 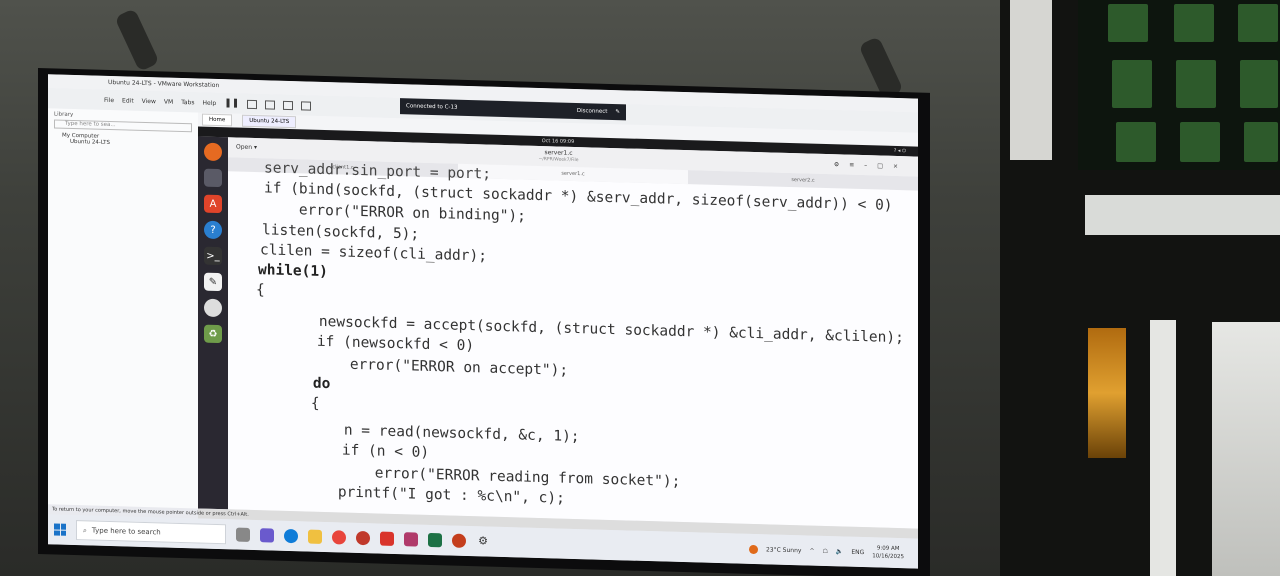 I want to click on tray-chevron-icon: ^, so click(x=811, y=550).